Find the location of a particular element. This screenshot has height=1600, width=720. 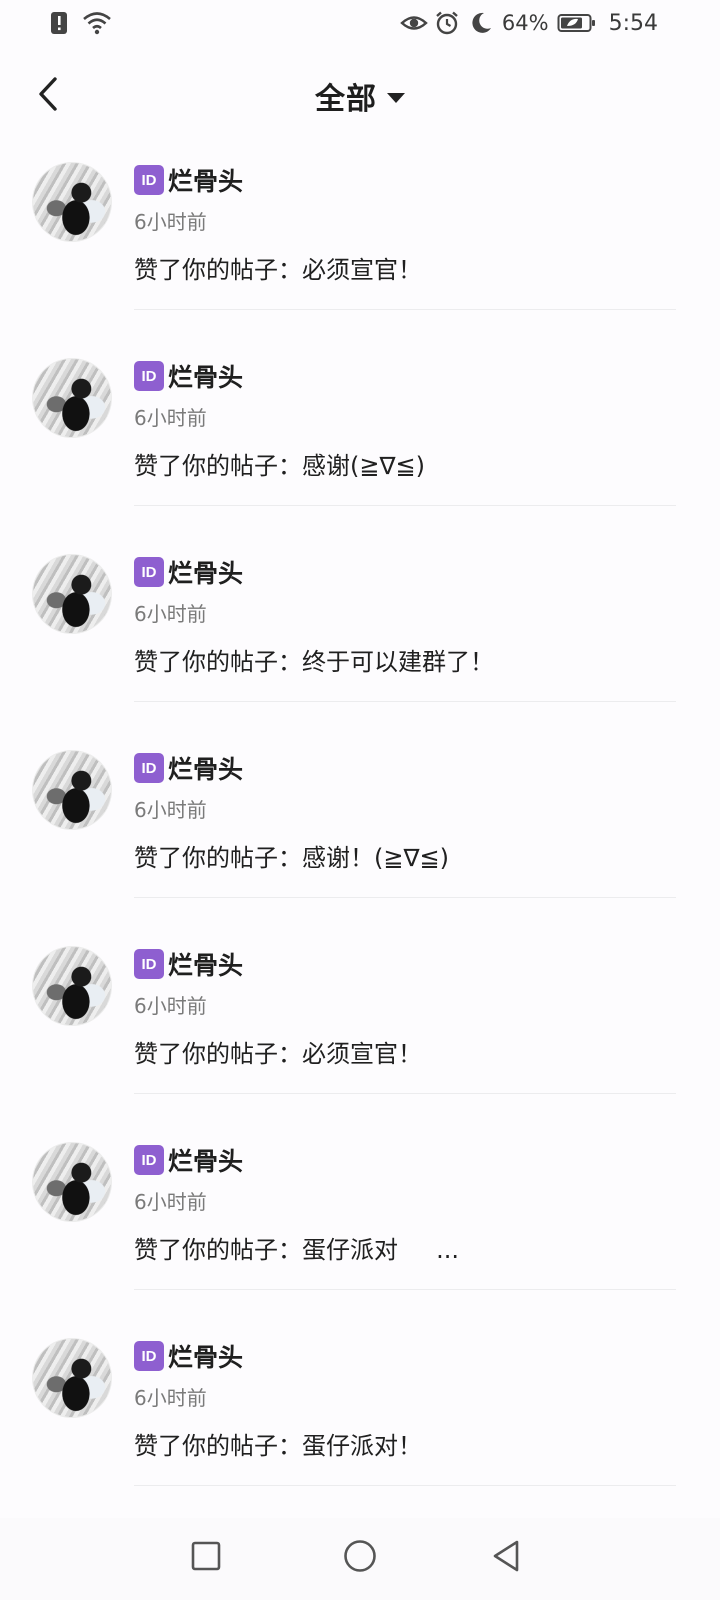

status-time: 5:54 is located at coordinates (633, 23).